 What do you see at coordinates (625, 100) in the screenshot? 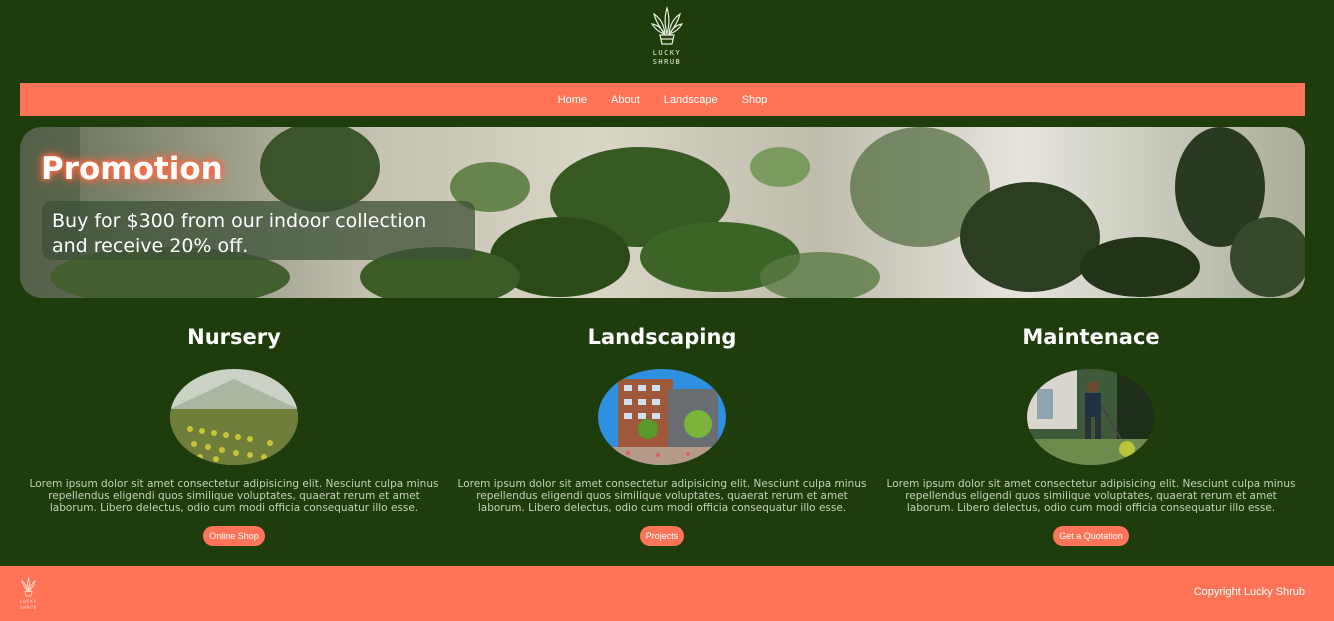
I see `nav-link-about: About` at bounding box center [625, 100].